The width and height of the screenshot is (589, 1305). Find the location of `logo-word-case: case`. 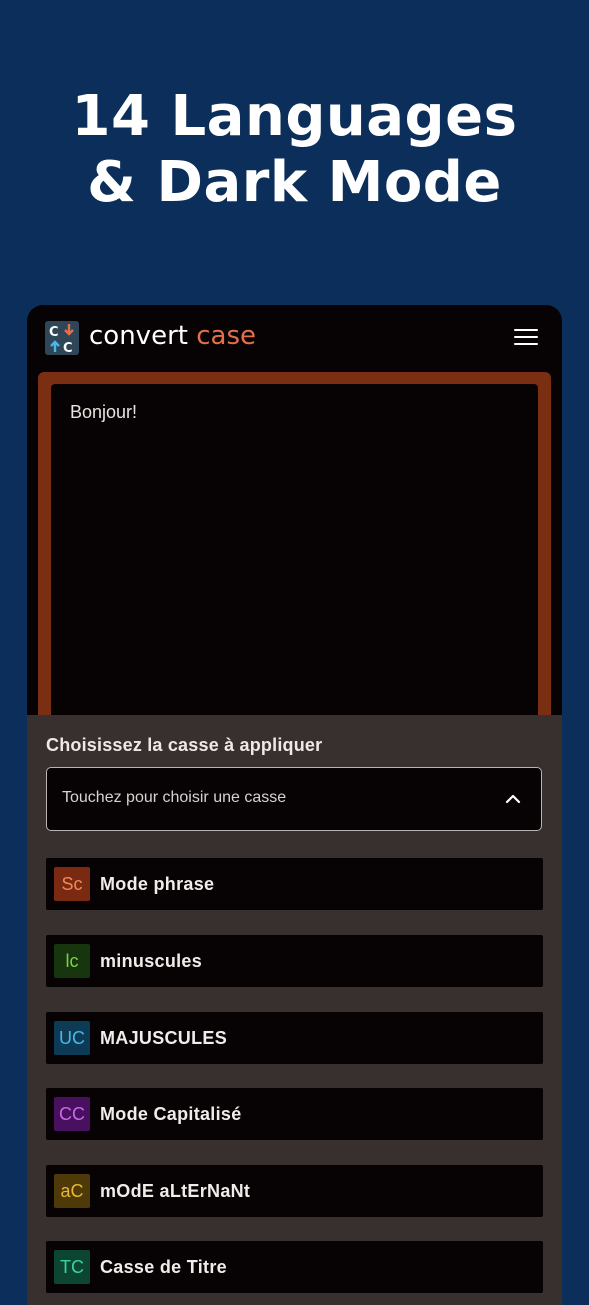

logo-word-case: case is located at coordinates (226, 336).